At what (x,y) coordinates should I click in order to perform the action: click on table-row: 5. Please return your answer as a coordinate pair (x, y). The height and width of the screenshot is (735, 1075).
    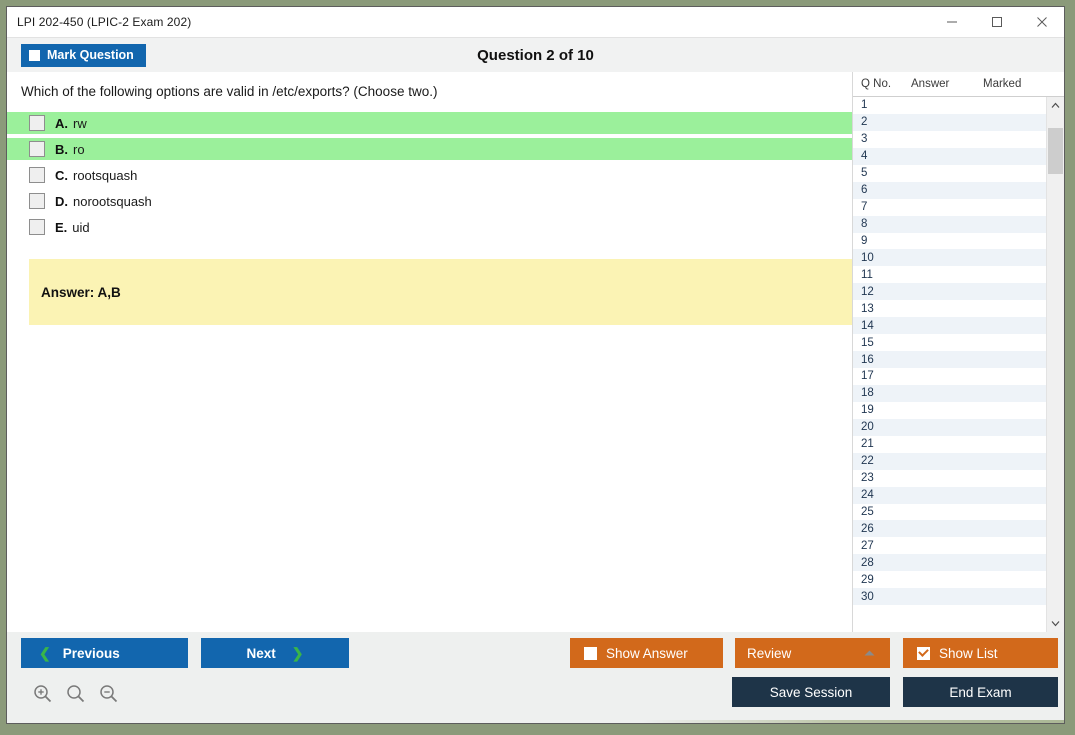
    Looking at the image, I should click on (949, 173).